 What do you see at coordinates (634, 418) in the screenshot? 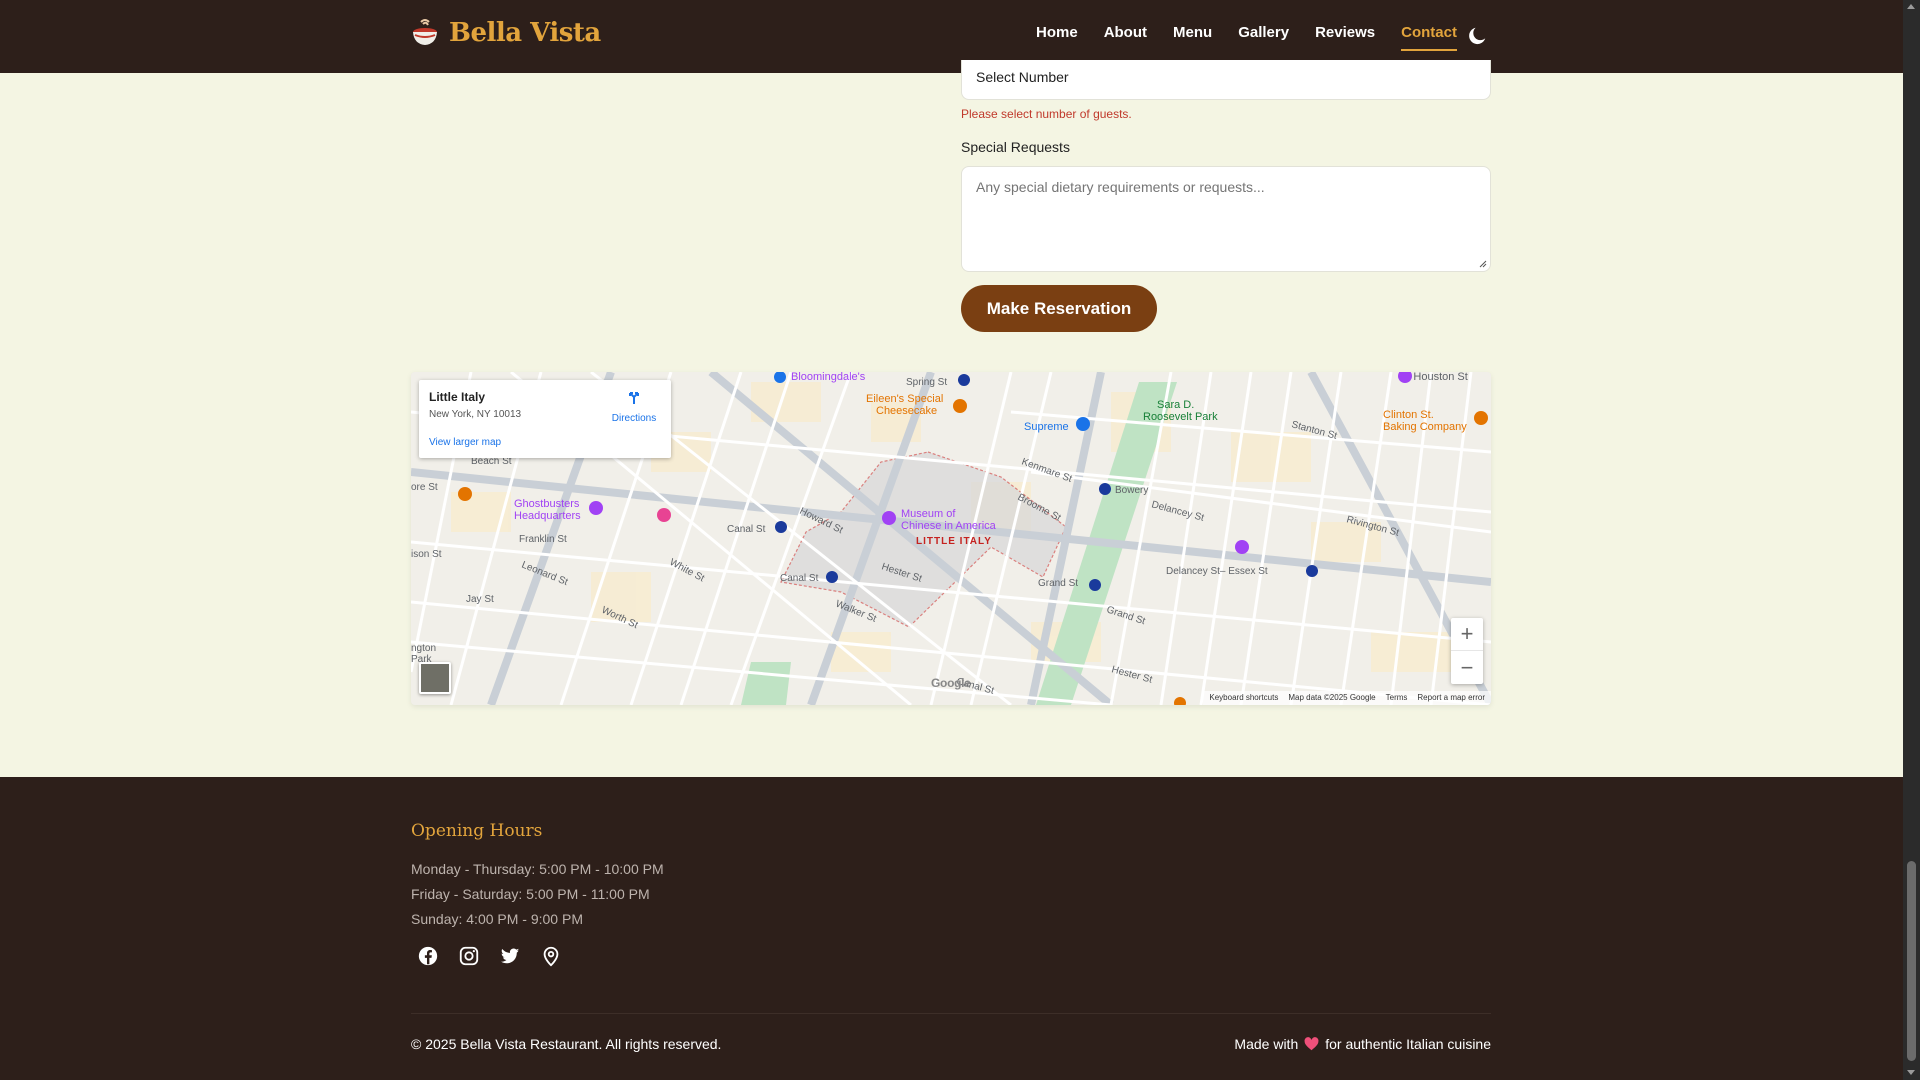
I see `directions-label: Directions` at bounding box center [634, 418].